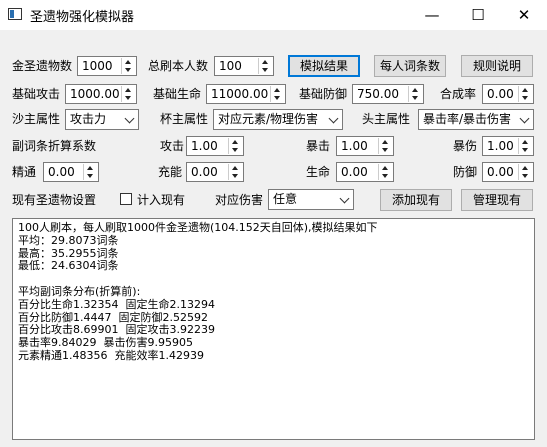 This screenshot has height=447, width=547. I want to click on weight-em-spinbox: 0.00, so click(71, 172).